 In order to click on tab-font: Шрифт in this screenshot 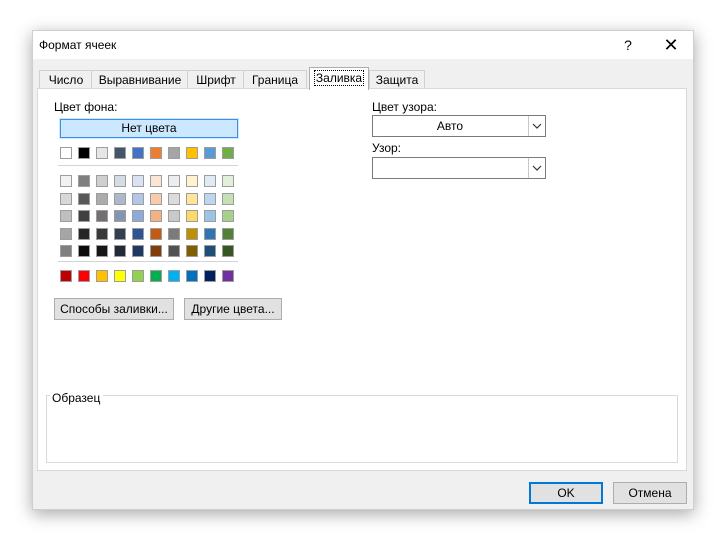, I will do `click(216, 79)`.